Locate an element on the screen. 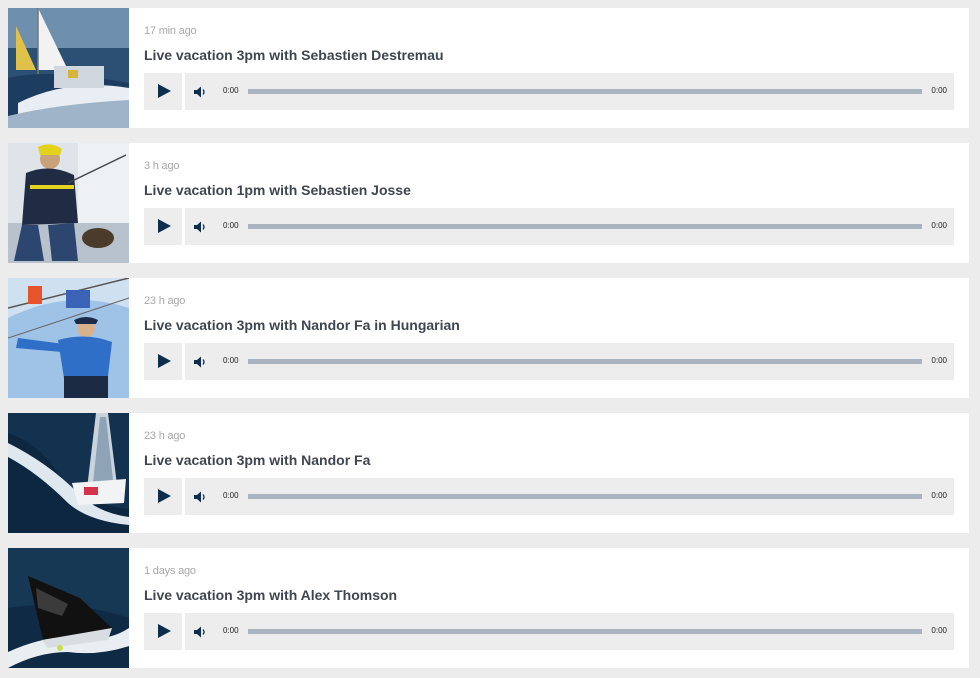 Image resolution: width=980 pixels, height=678 pixels. episode-time: 3 h ago is located at coordinates (162, 166).